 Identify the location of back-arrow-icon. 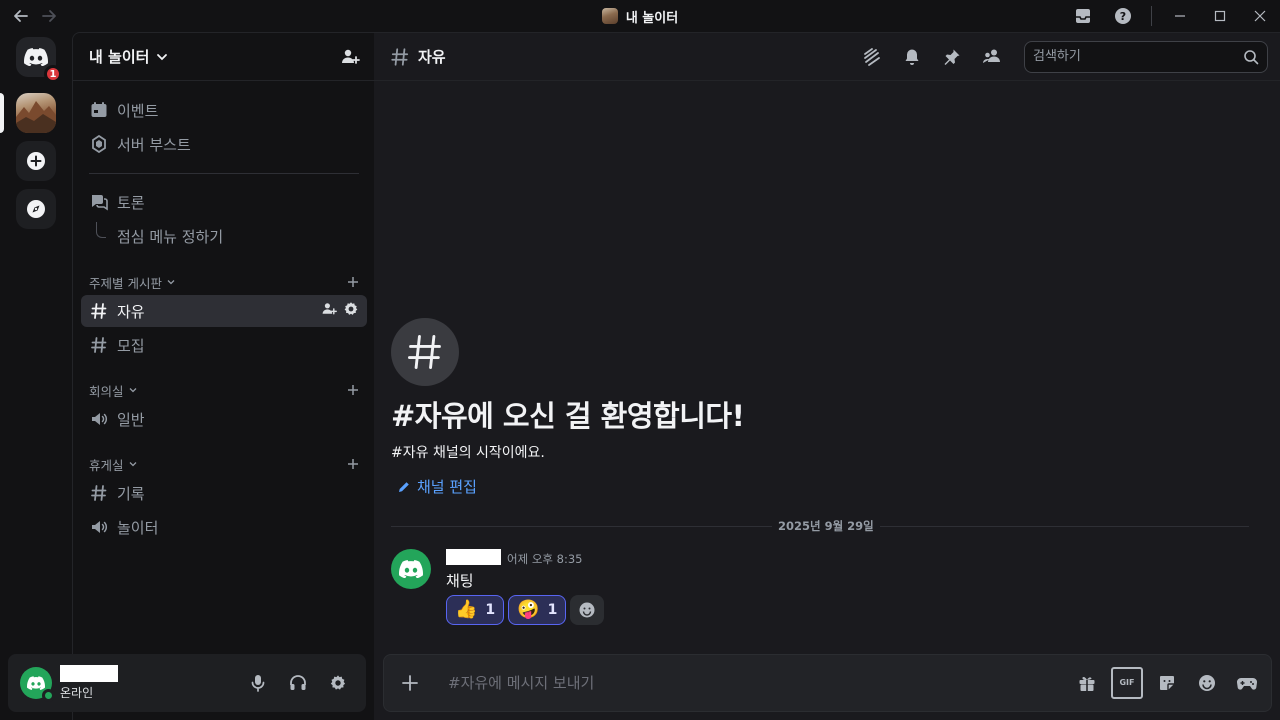
(21, 16).